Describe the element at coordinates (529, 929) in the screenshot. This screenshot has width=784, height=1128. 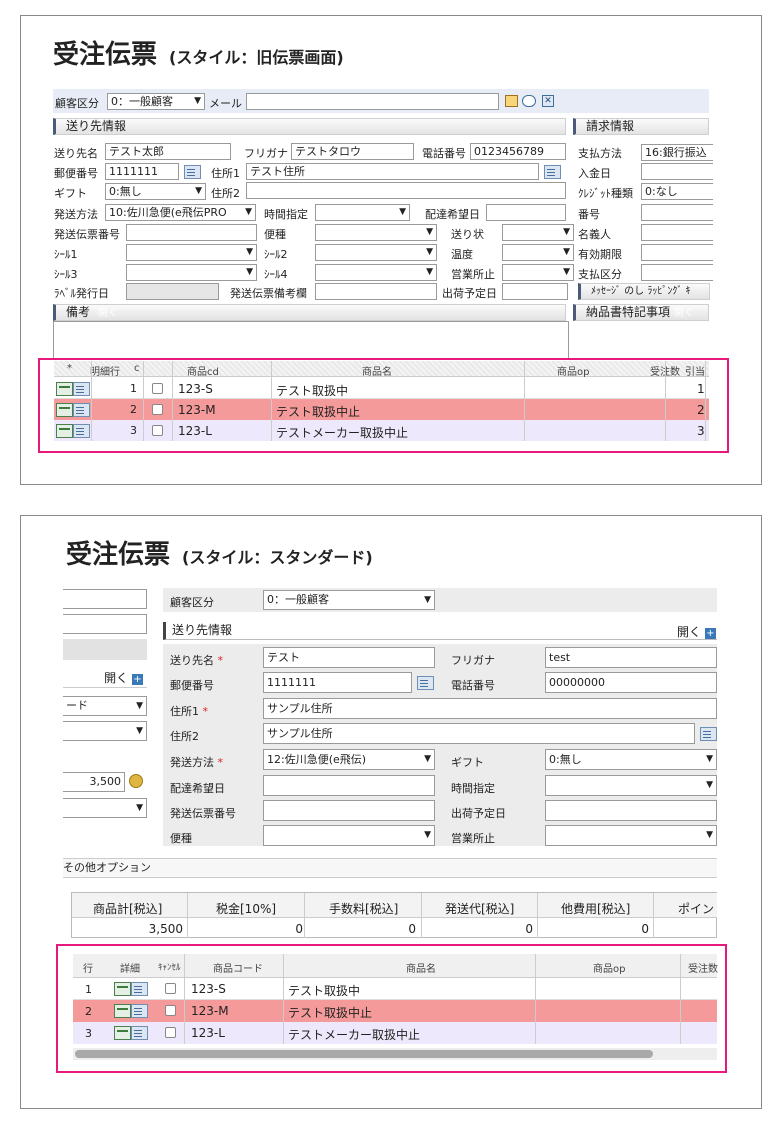
I see `summary-value: 0` at that location.